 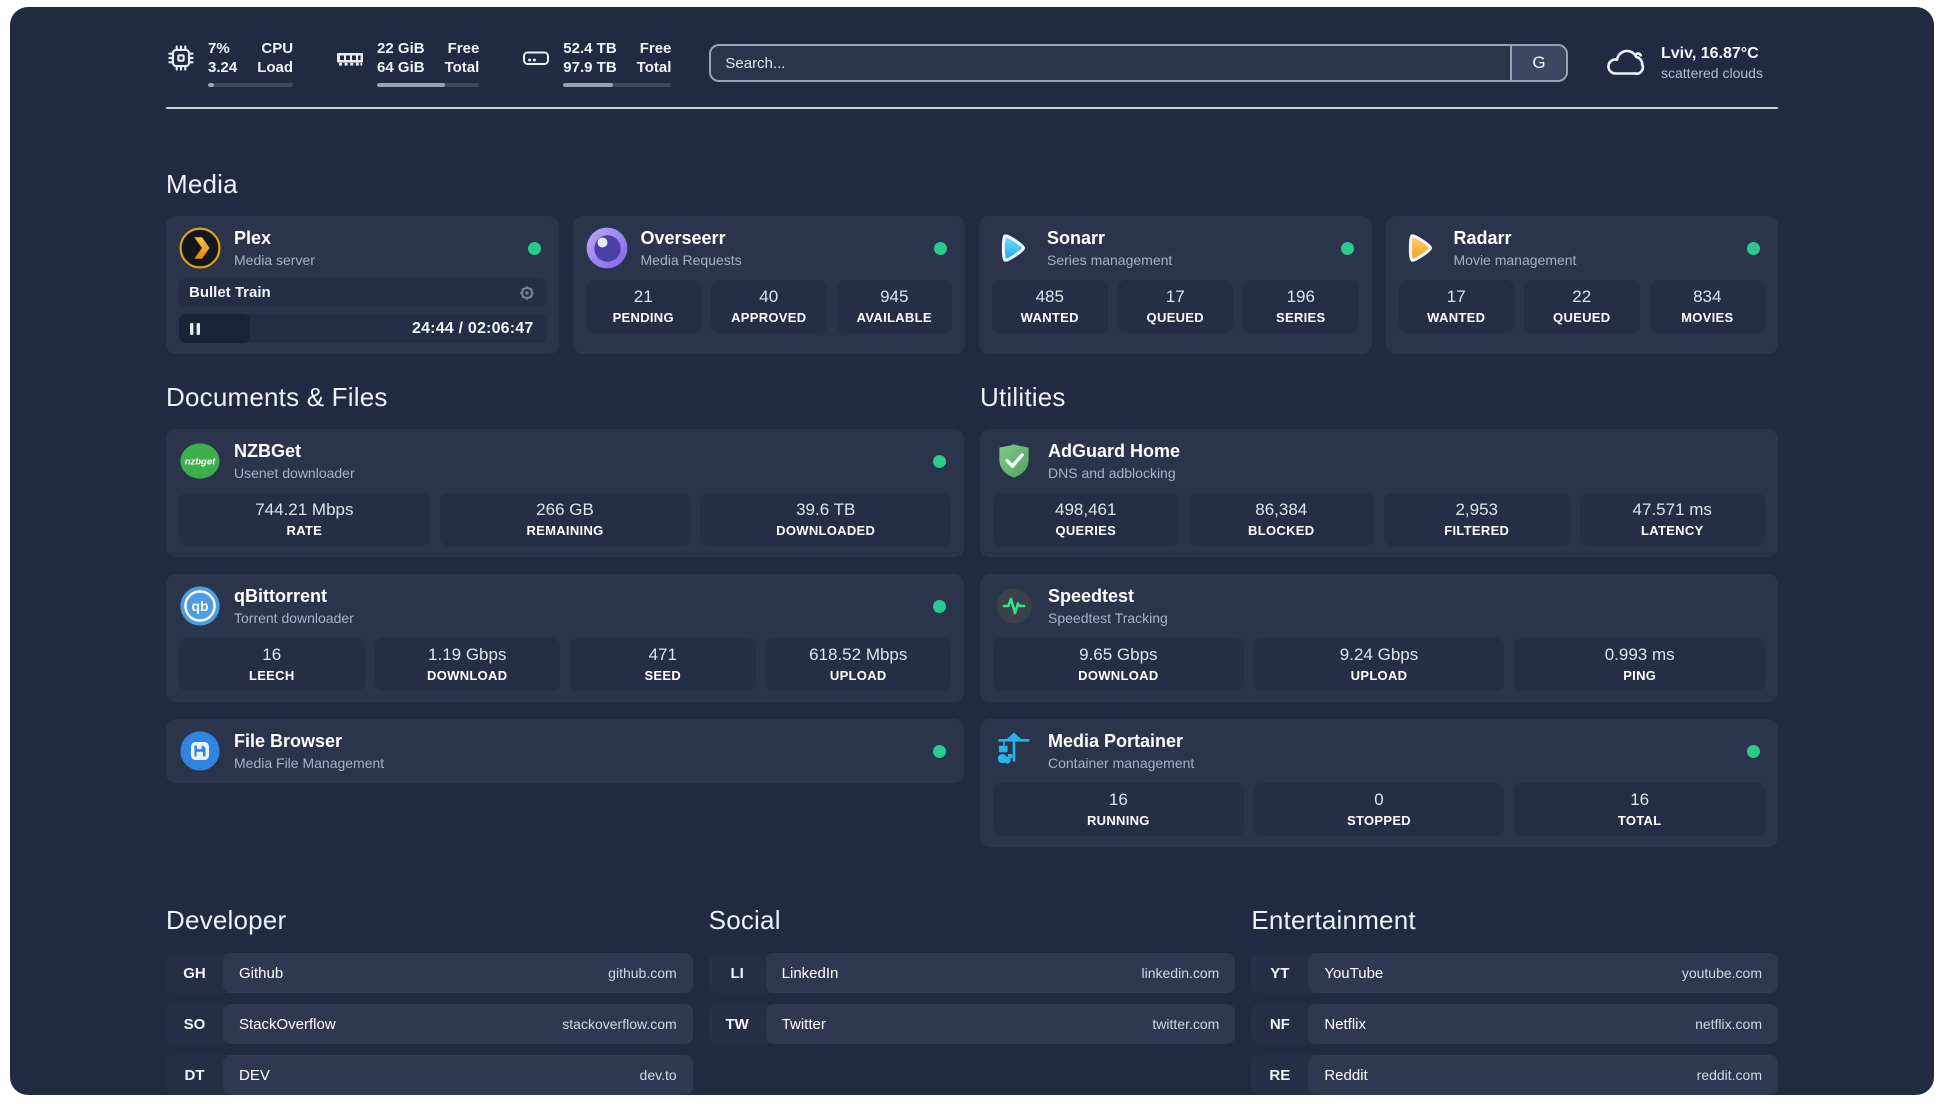 I want to click on link-row-dev: DT DEV dev.to, so click(x=429, y=1075).